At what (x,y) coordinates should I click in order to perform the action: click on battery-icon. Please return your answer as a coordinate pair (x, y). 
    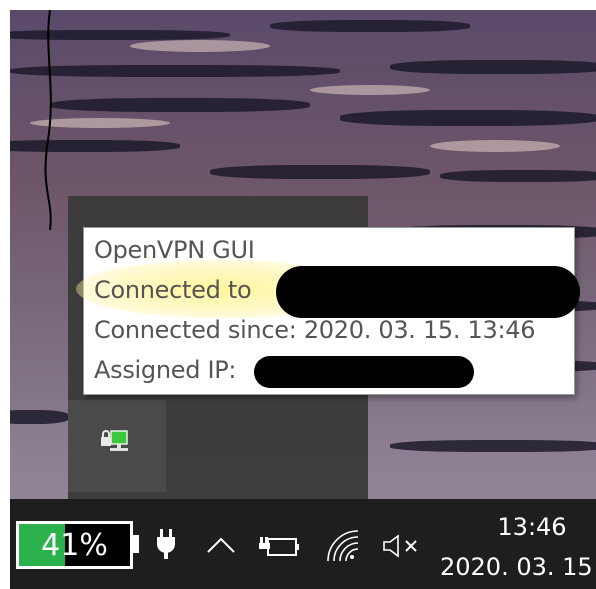
    Looking at the image, I should click on (279, 546).